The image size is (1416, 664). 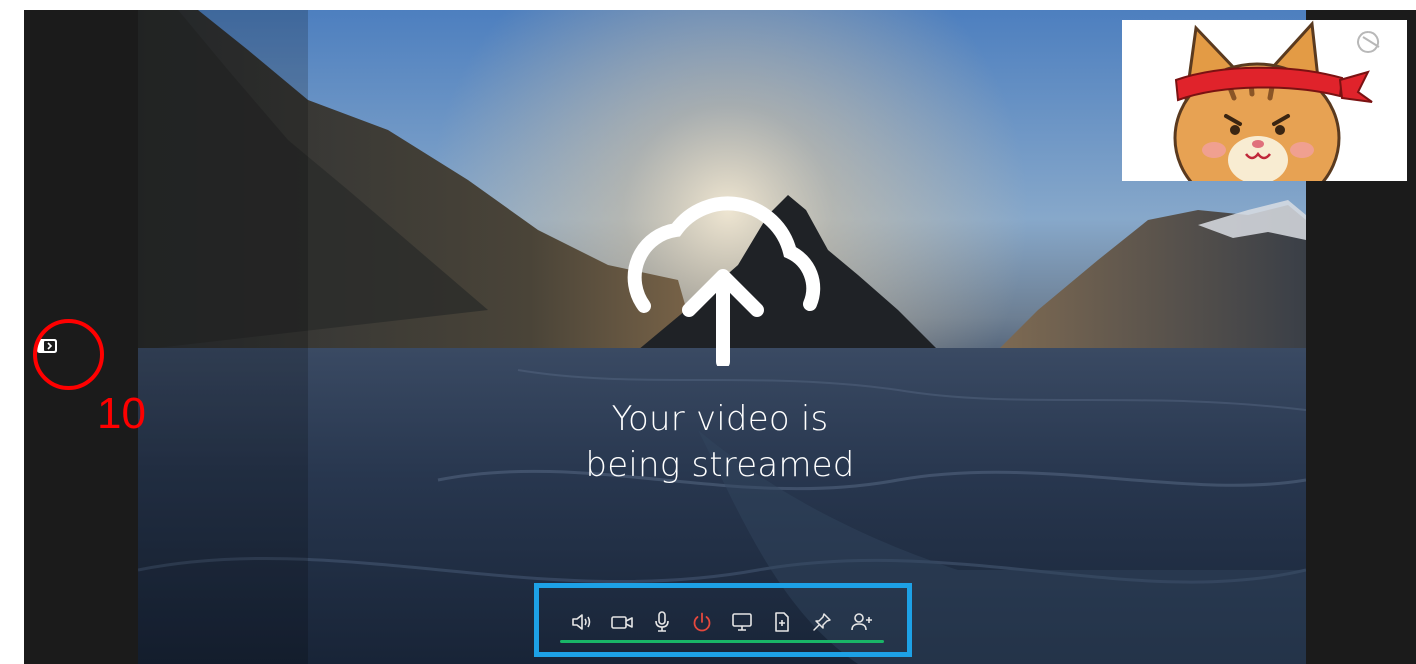 I want to click on monitor-icon, so click(x=742, y=622).